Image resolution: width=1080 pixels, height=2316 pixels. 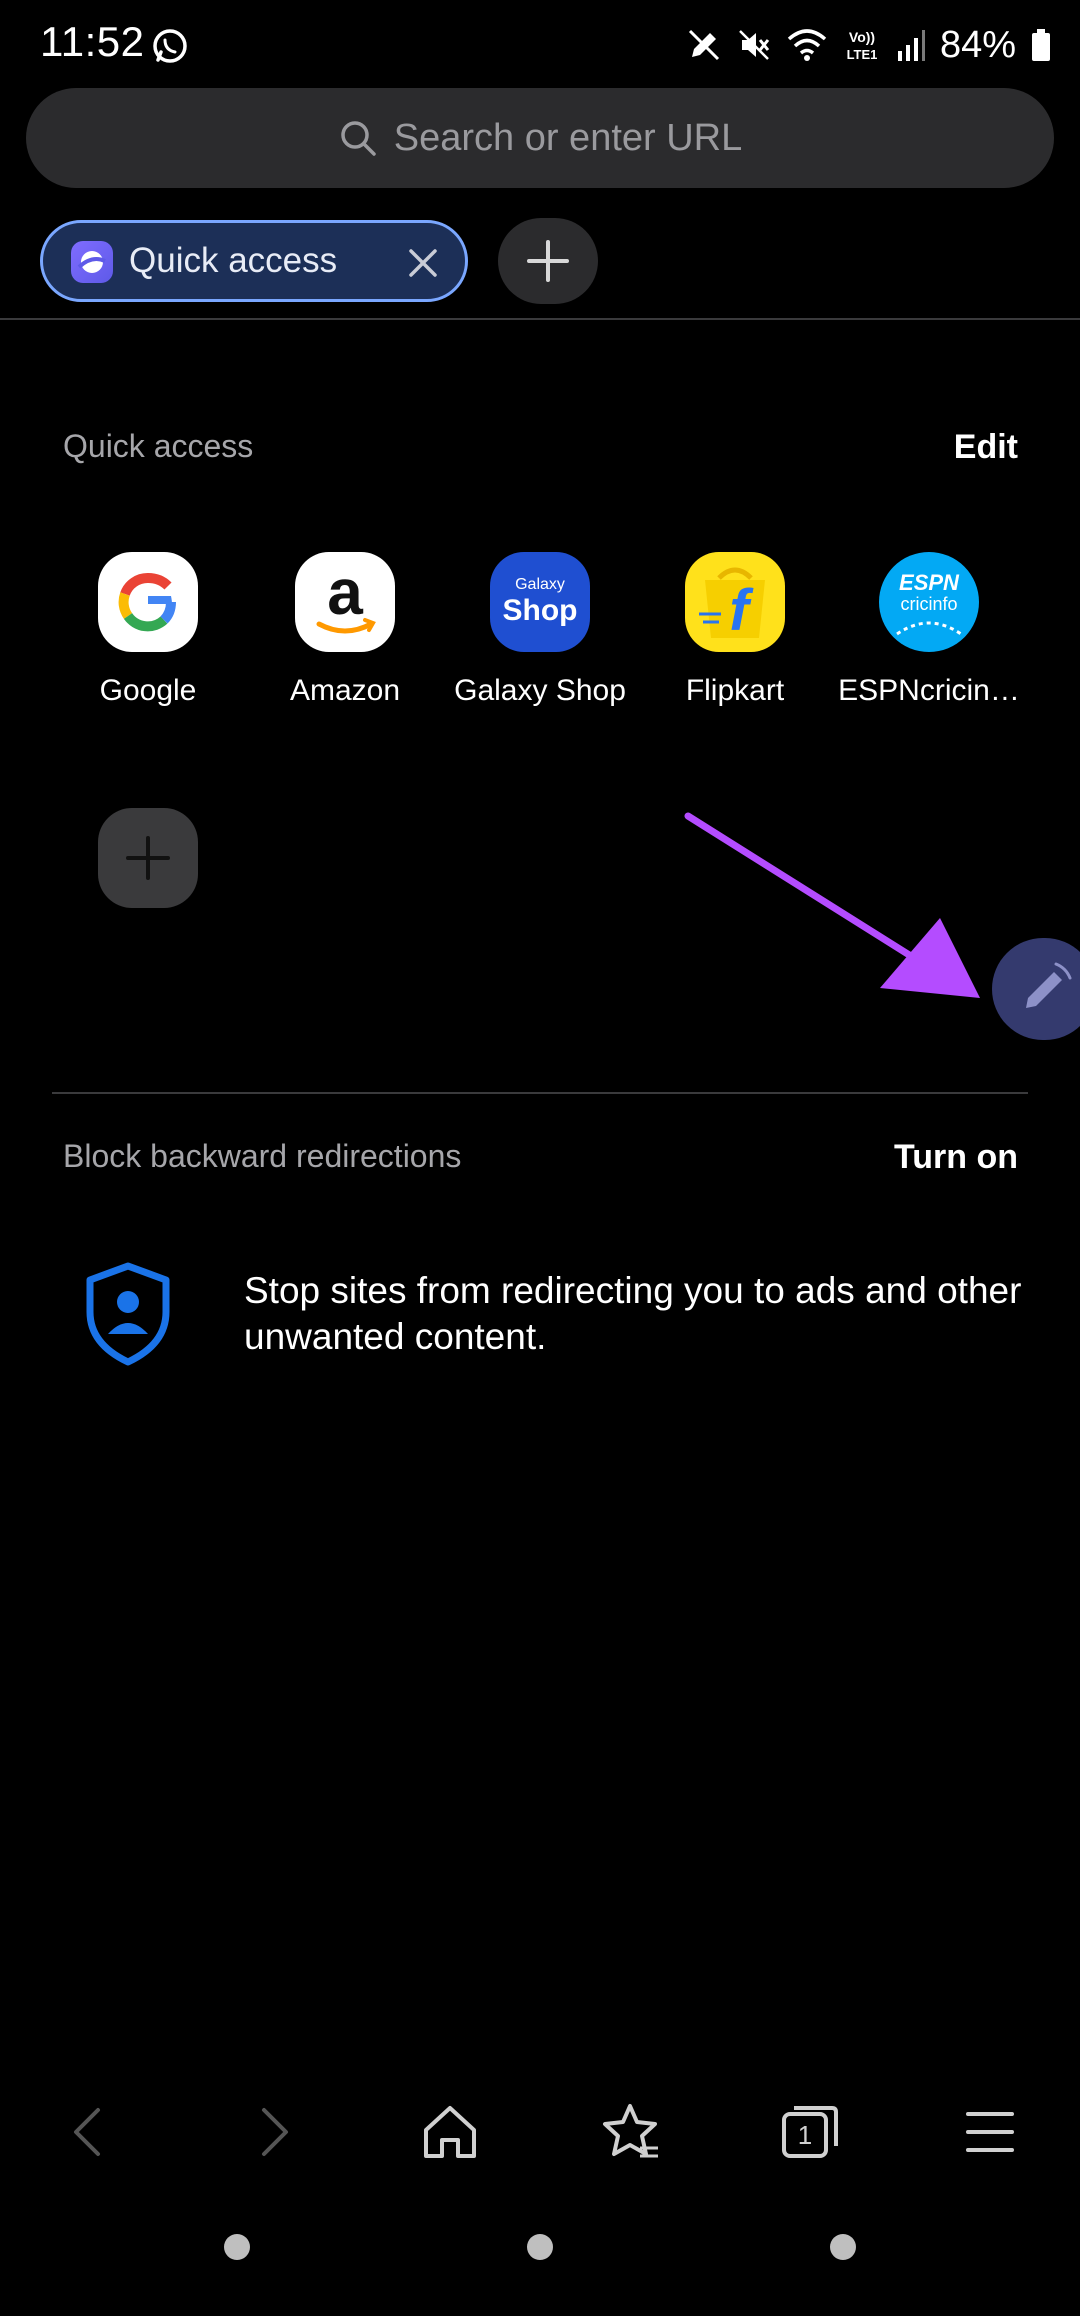 What do you see at coordinates (540, 45) in the screenshot?
I see `status-bar: 11:52 Vo)) LTE1 84%` at bounding box center [540, 45].